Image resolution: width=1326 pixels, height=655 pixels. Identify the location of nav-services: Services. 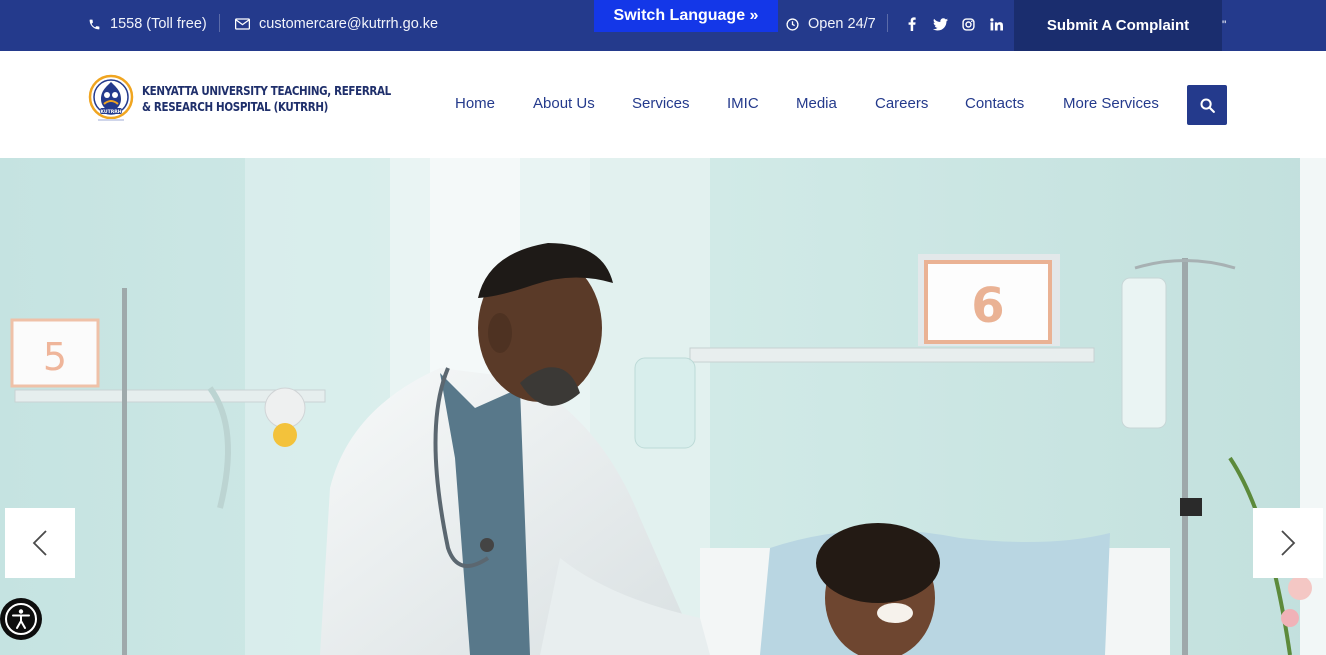
(661, 103).